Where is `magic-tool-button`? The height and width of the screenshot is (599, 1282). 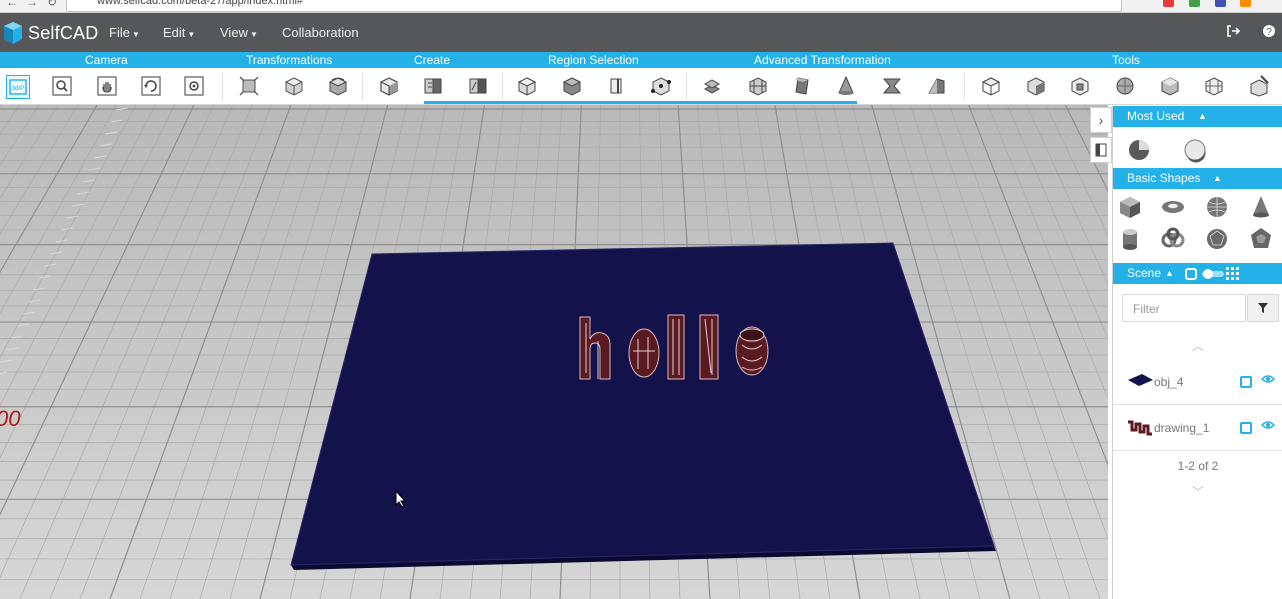 magic-tool-button is located at coordinates (1259, 86).